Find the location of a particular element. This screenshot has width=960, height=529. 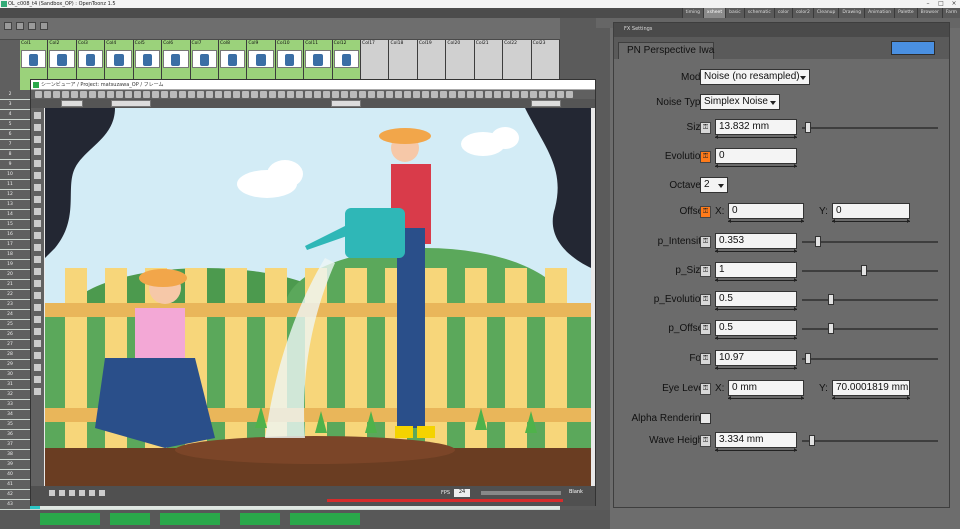

p-offset-drag-bar is located at coordinates (756, 338).